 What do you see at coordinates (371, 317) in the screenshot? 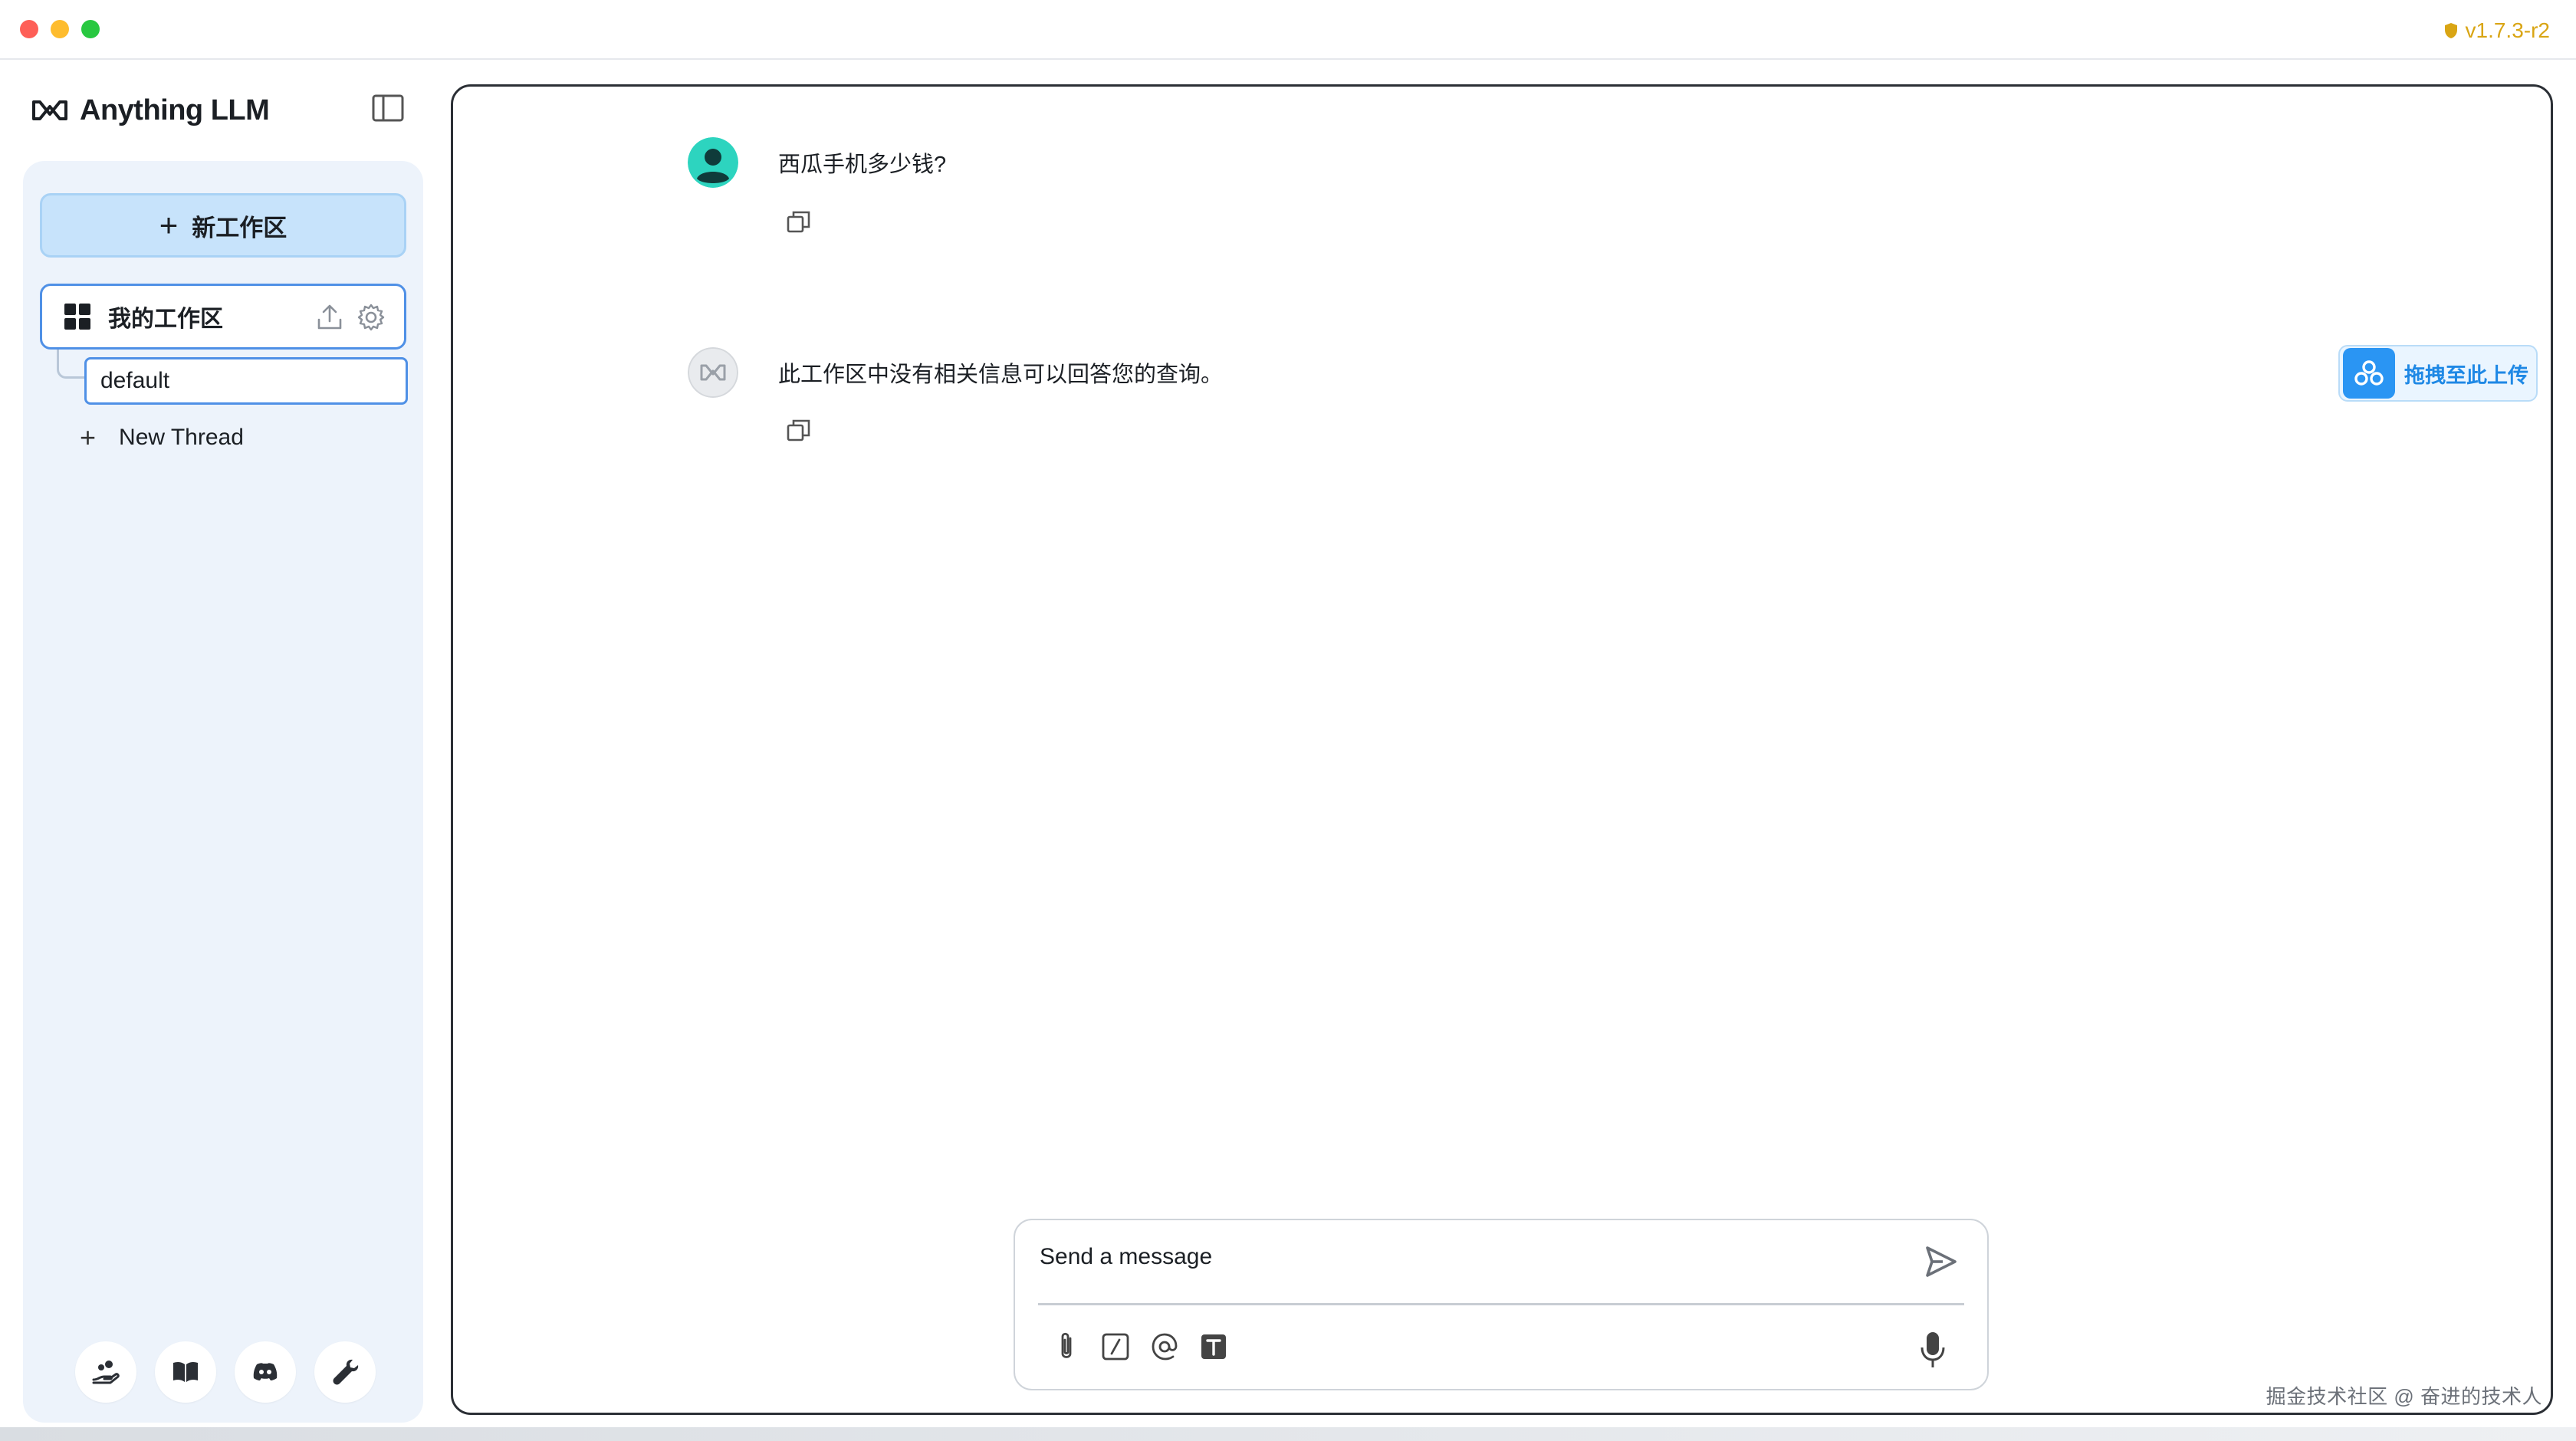
I see `gear-icon` at bounding box center [371, 317].